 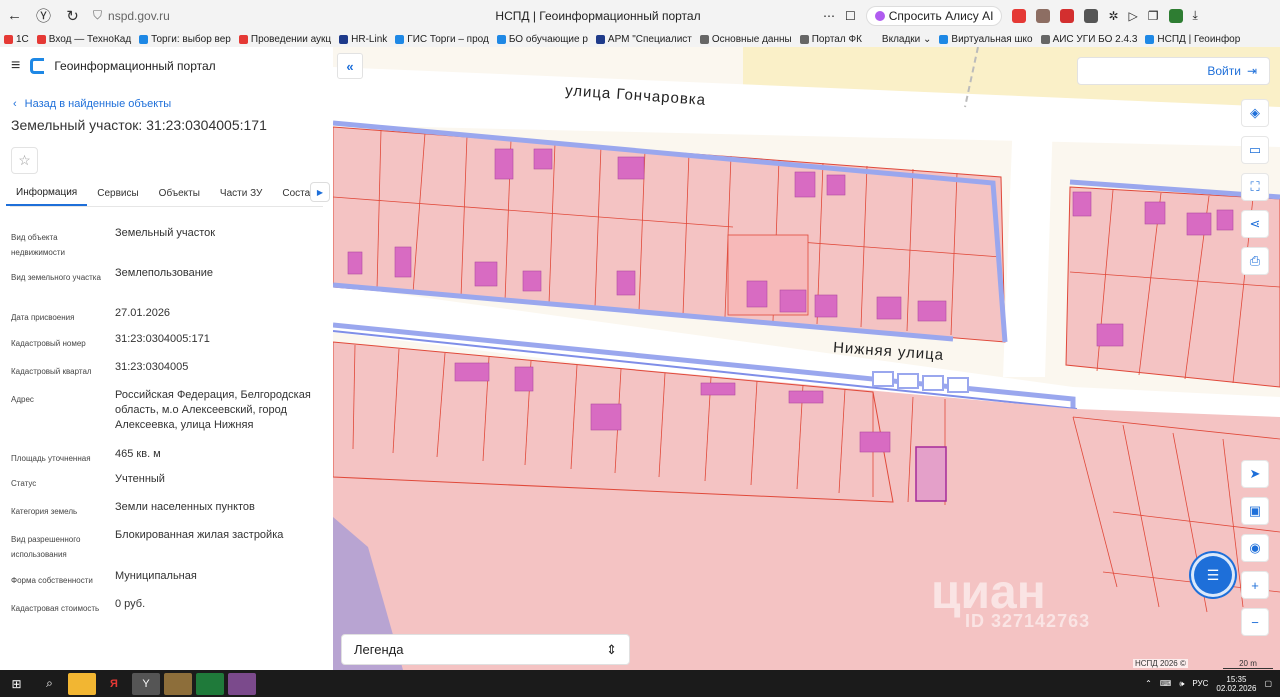 I want to click on bookmark-item: АРМ "Специалист, so click(x=644, y=39).